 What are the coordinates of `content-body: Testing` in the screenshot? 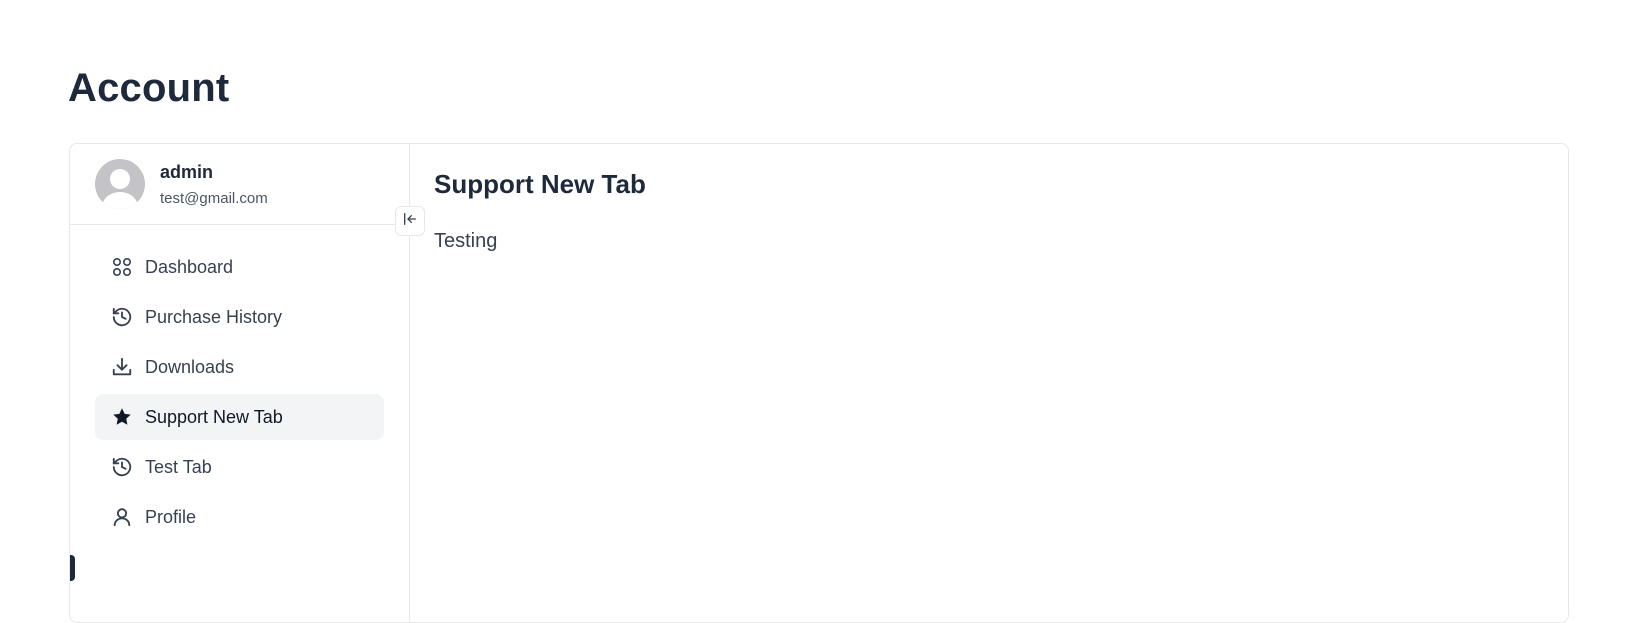 It's located at (466, 241).